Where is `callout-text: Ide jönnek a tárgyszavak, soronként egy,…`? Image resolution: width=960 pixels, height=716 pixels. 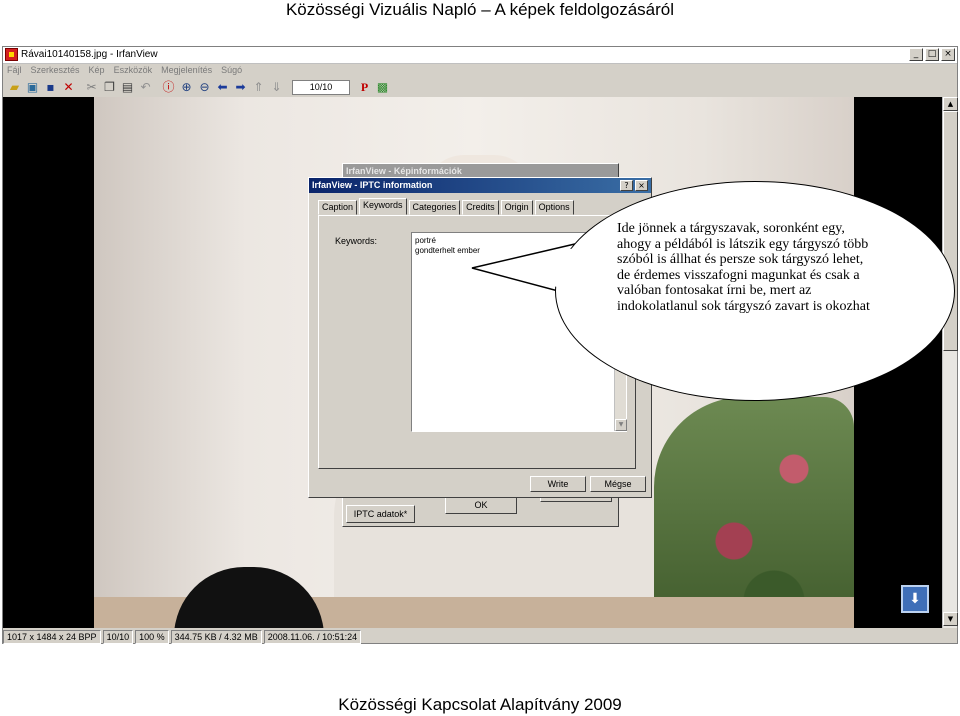
callout-text: Ide jönnek a tárgyszavak, soronként egy,… is located at coordinates (743, 267).